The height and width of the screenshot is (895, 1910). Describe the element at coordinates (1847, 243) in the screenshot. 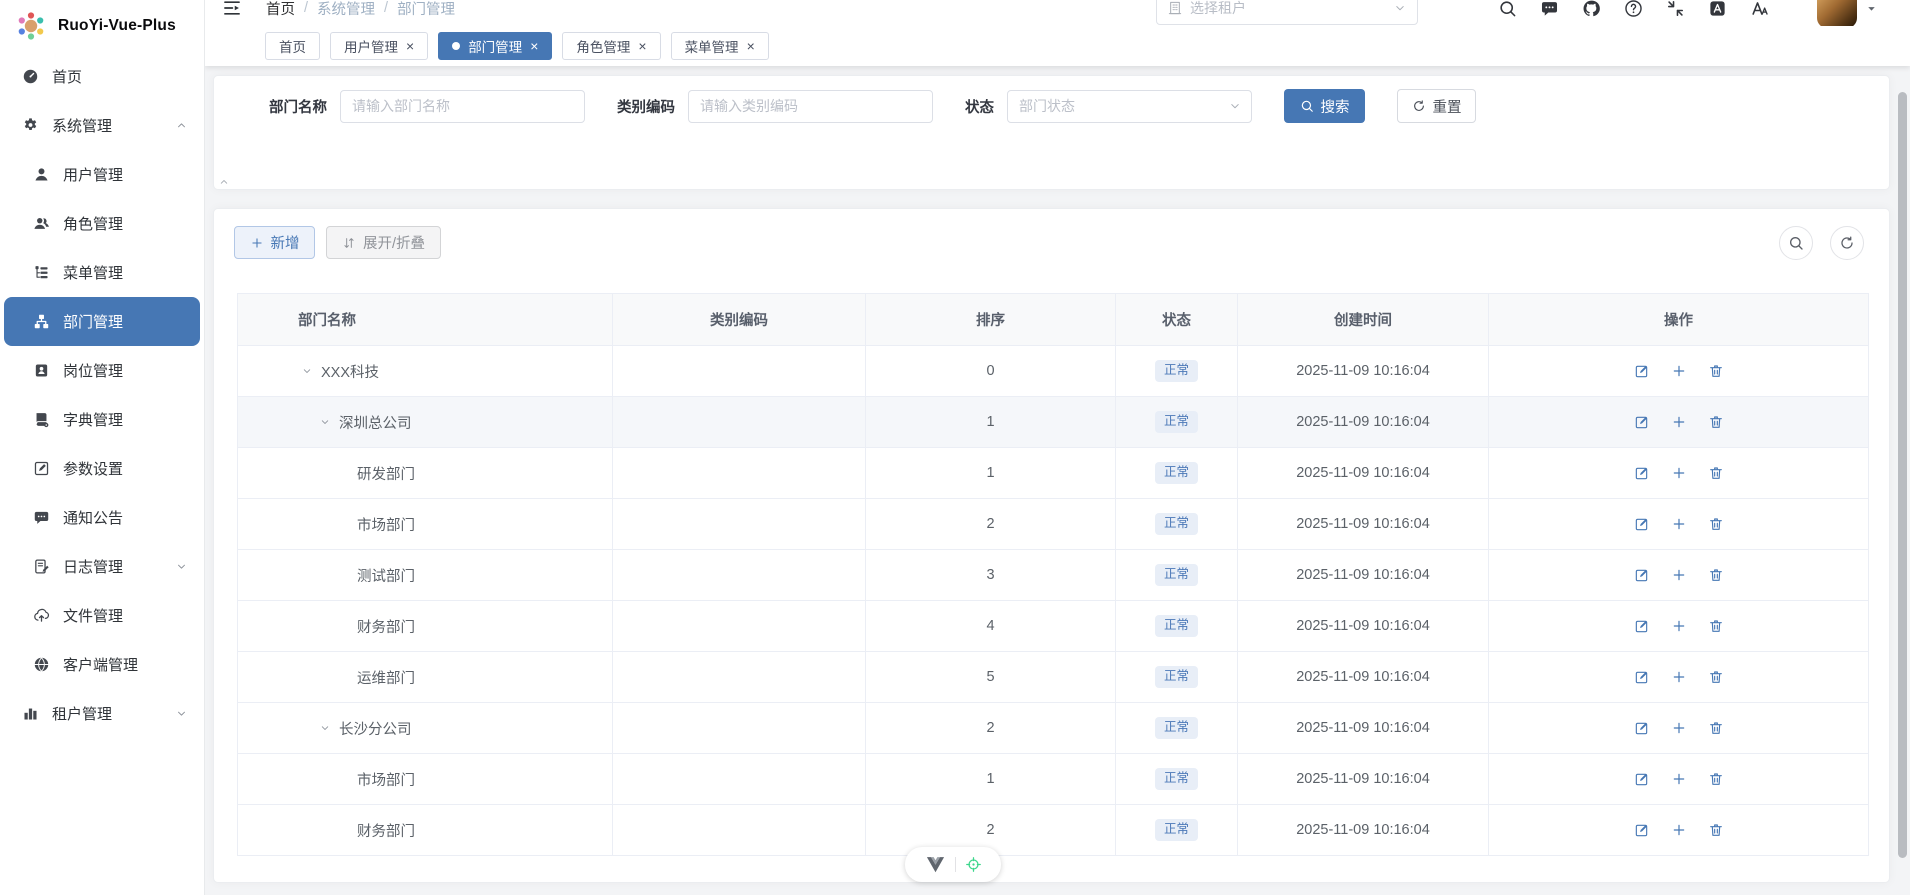

I see `table-refresh-button` at that location.